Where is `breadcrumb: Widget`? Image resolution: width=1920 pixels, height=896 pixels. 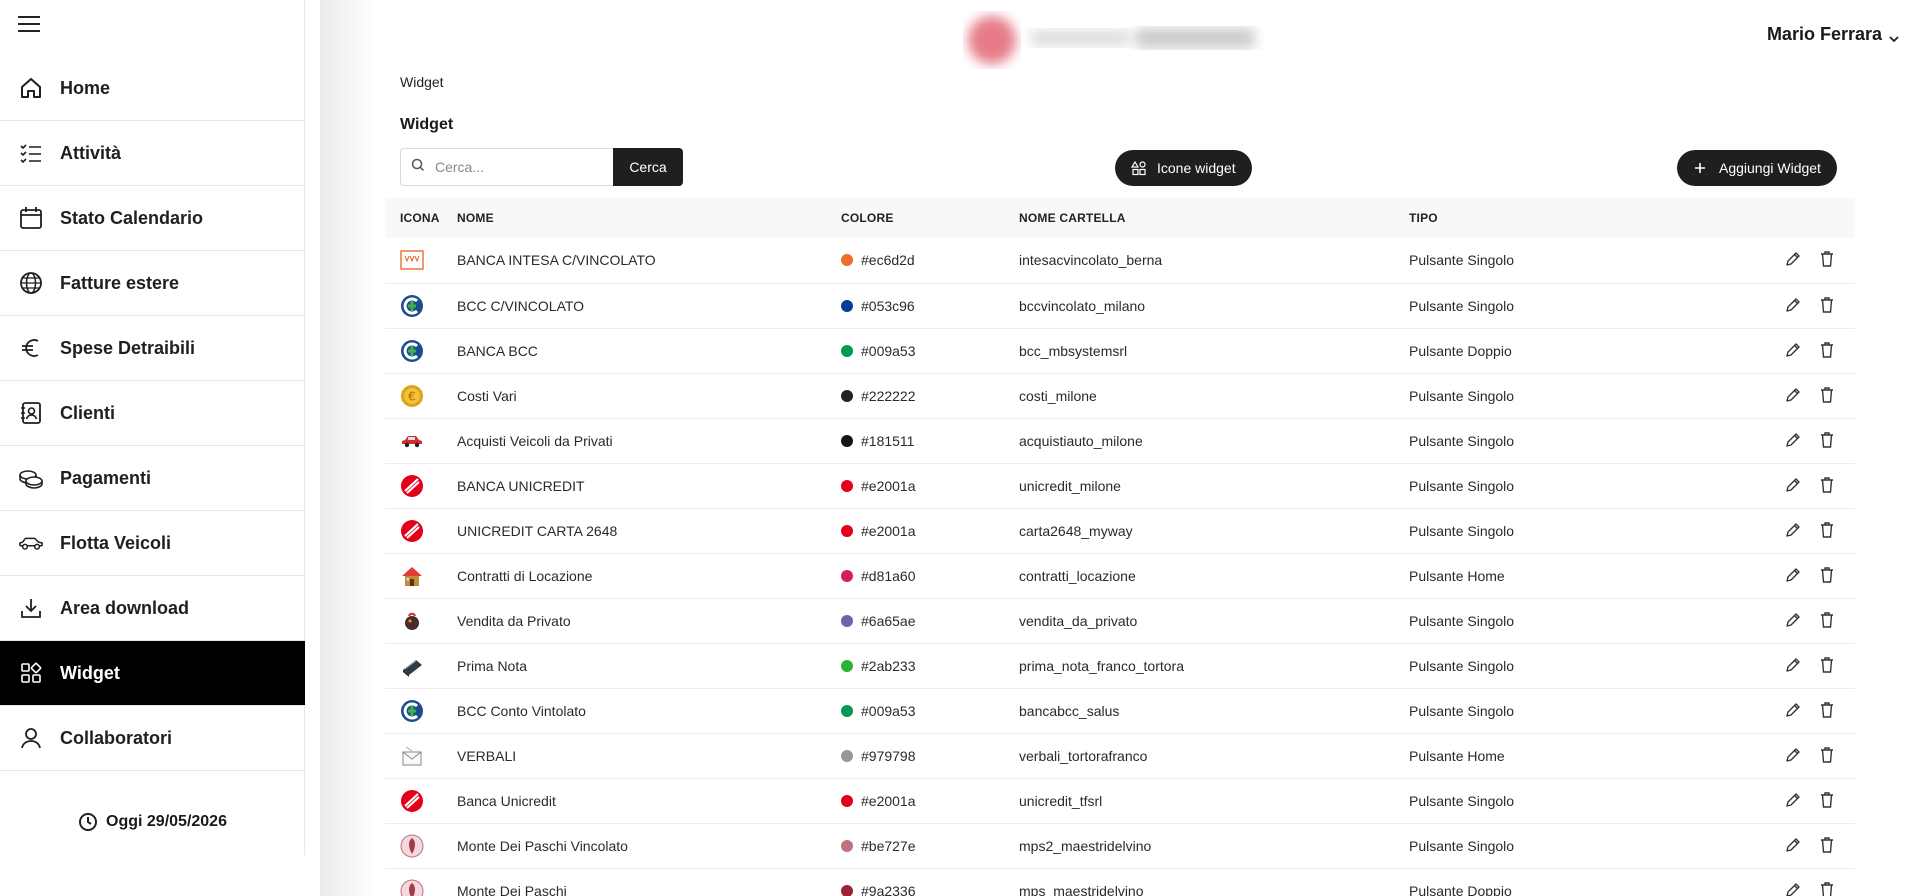 breadcrumb: Widget is located at coordinates (422, 82).